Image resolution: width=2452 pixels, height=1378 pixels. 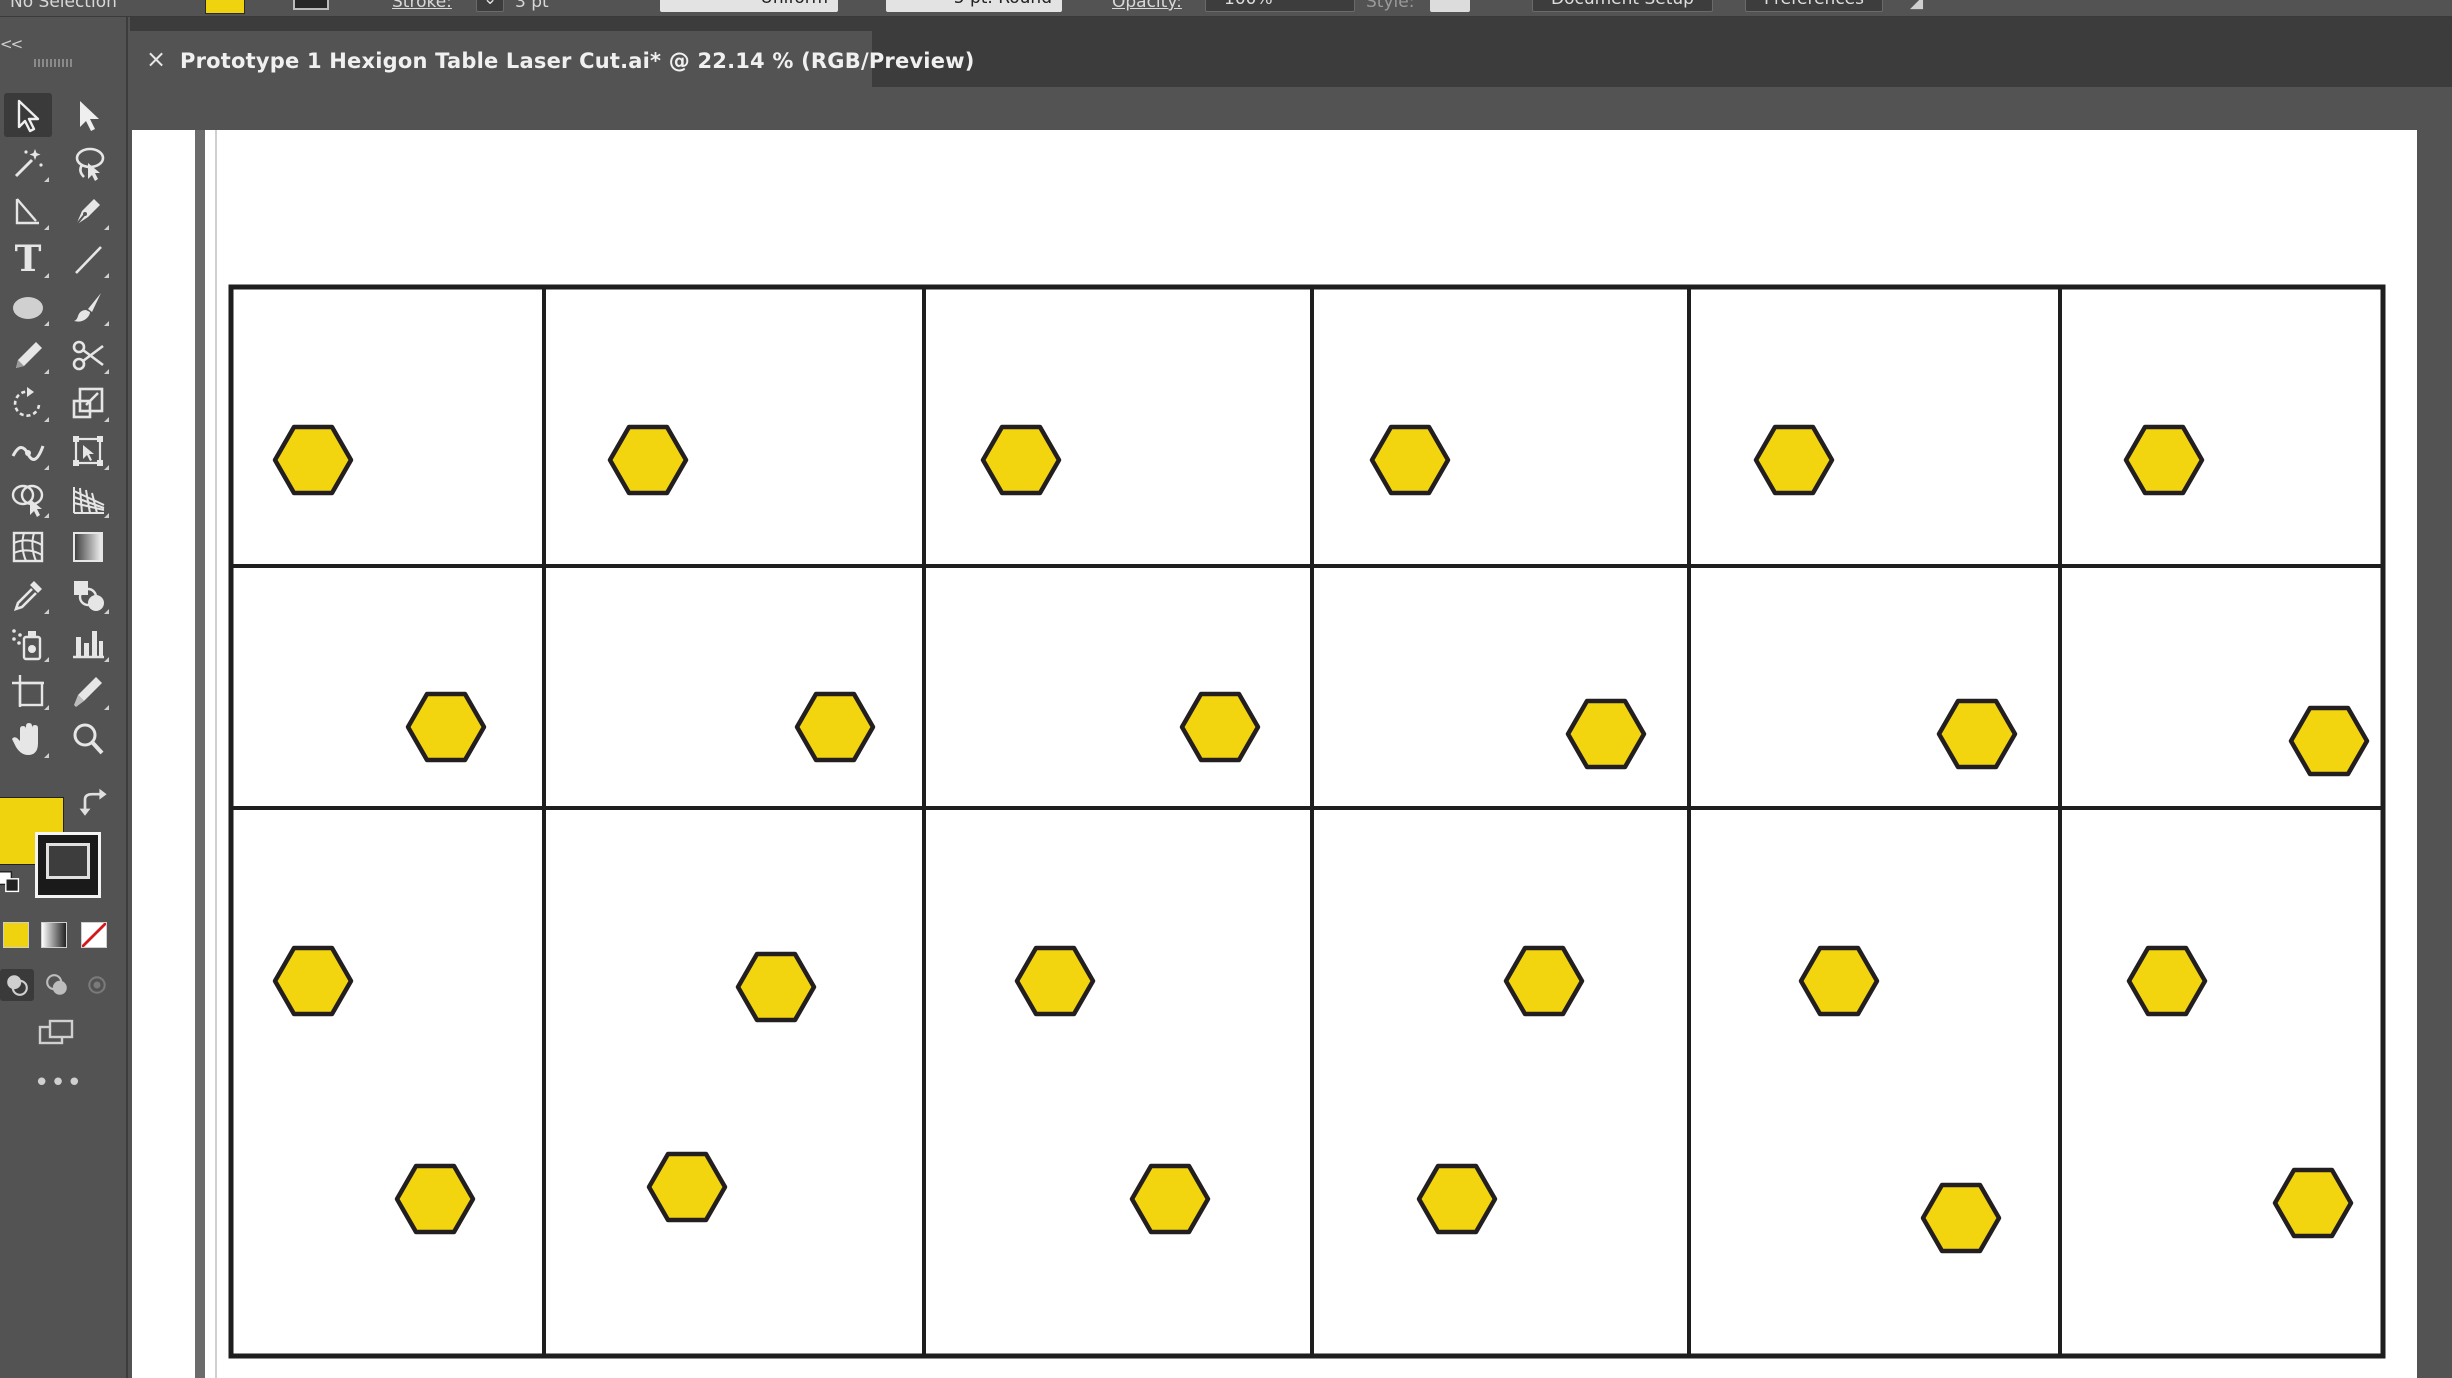 I want to click on ellipse-tool-icon, so click(x=28, y=307).